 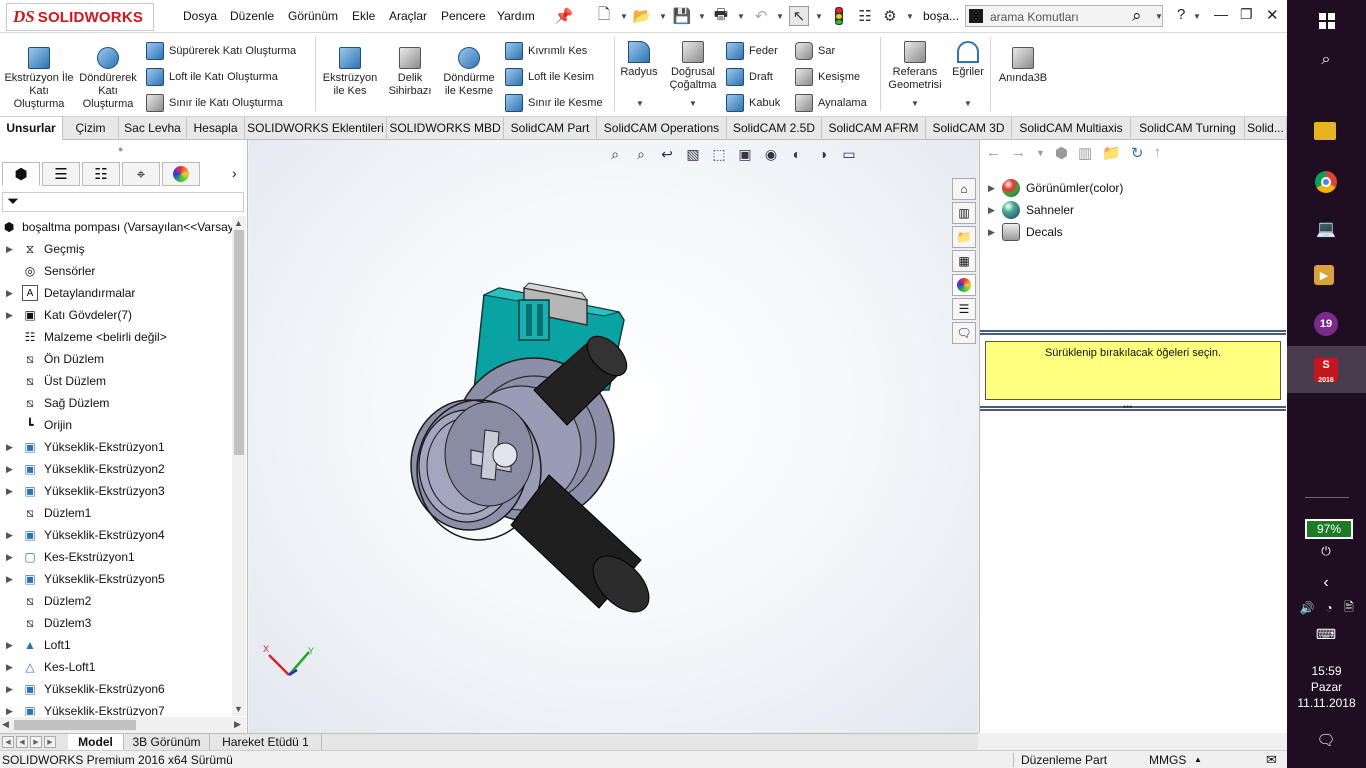 What do you see at coordinates (1157, 155) in the screenshot?
I see `up-arrow-icon: ↑` at bounding box center [1157, 155].